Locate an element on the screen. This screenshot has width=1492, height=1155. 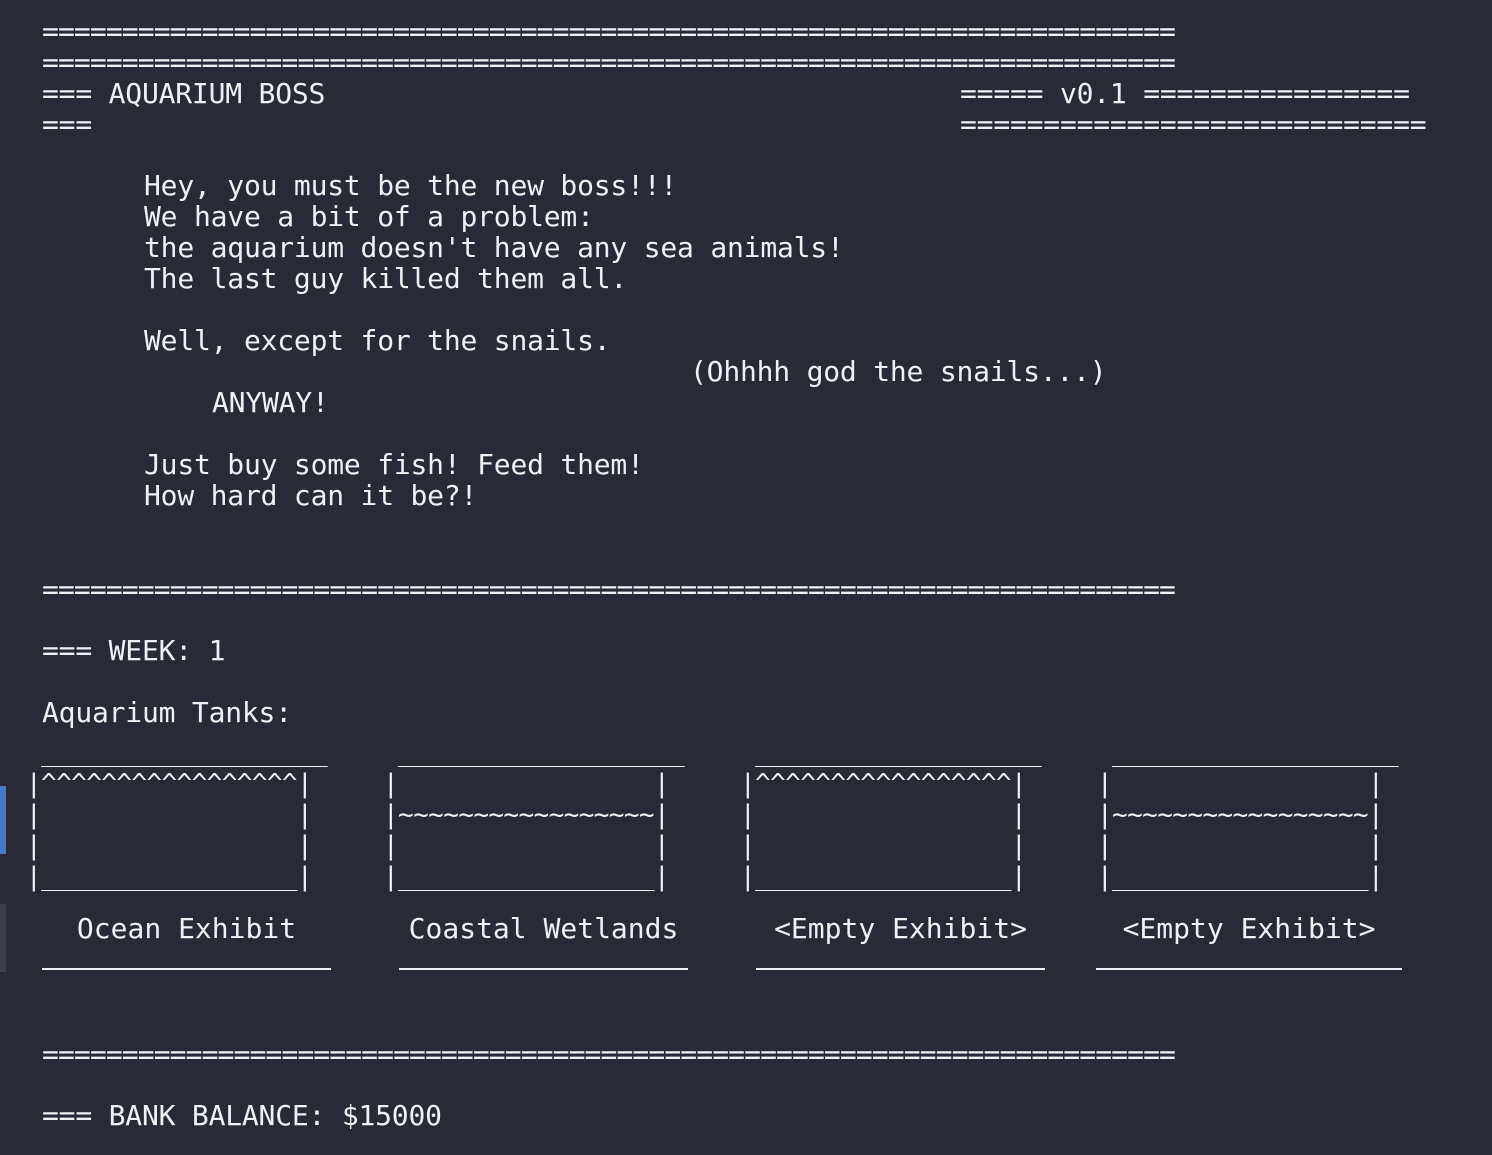
tank-4-underline is located at coordinates (1249, 969).